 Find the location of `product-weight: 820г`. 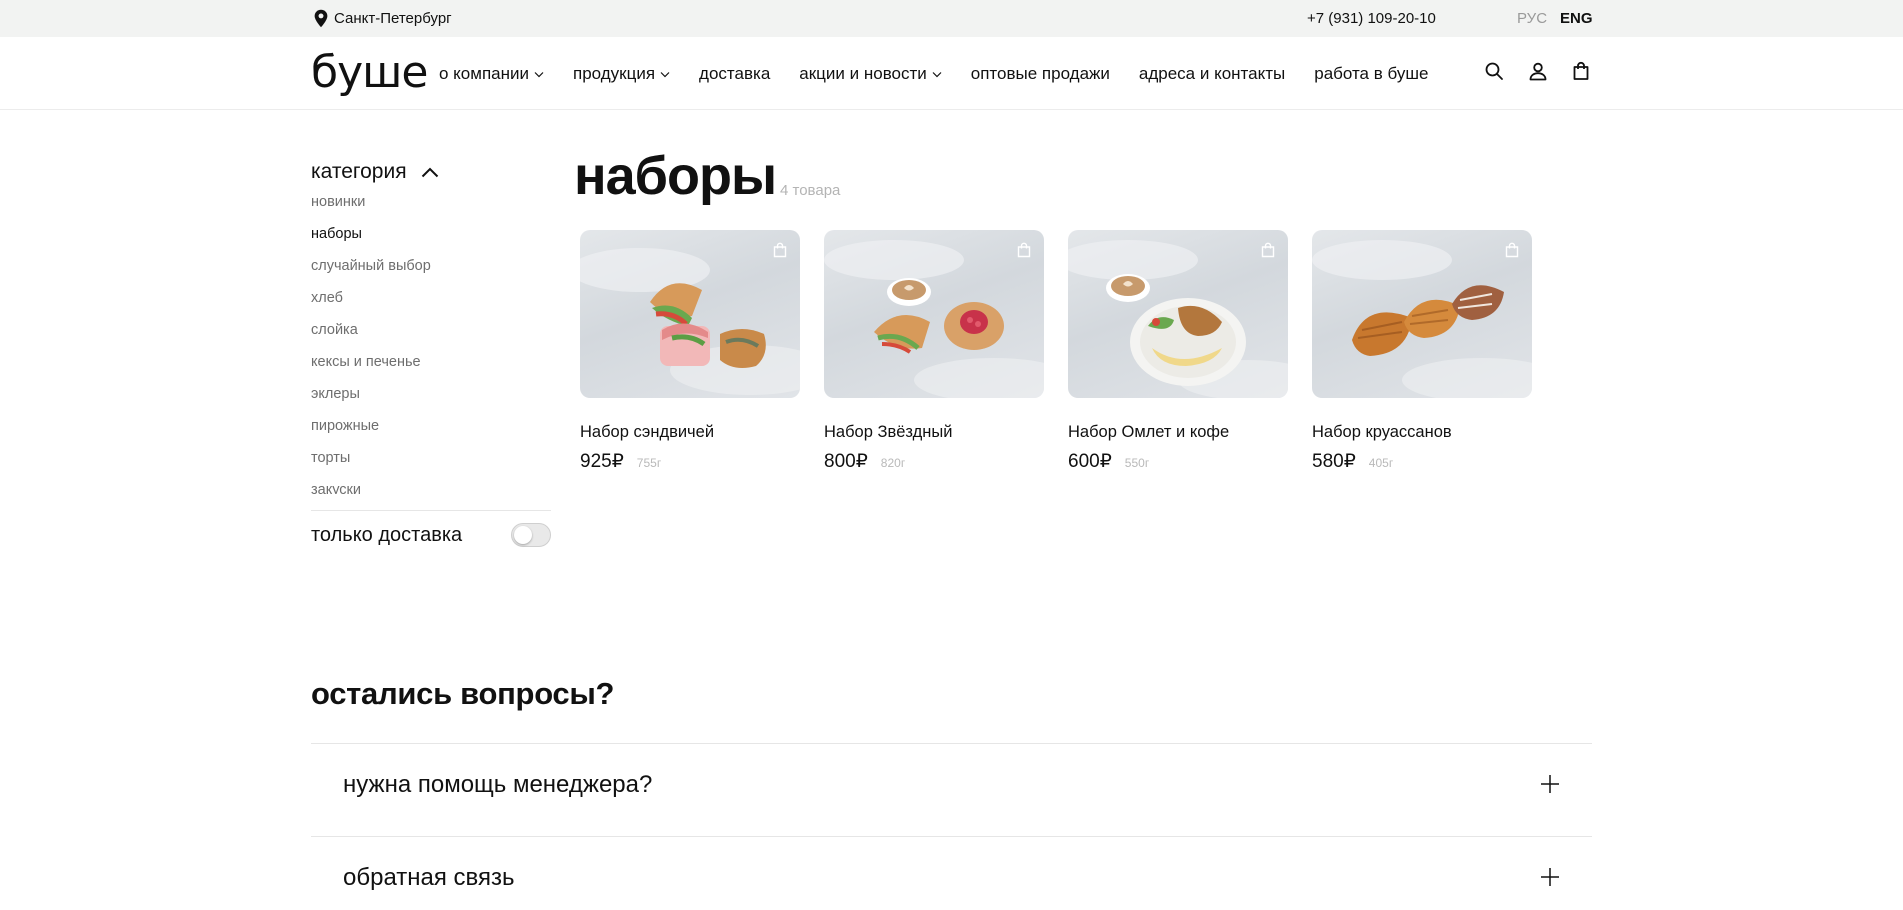

product-weight: 820г is located at coordinates (893, 463).